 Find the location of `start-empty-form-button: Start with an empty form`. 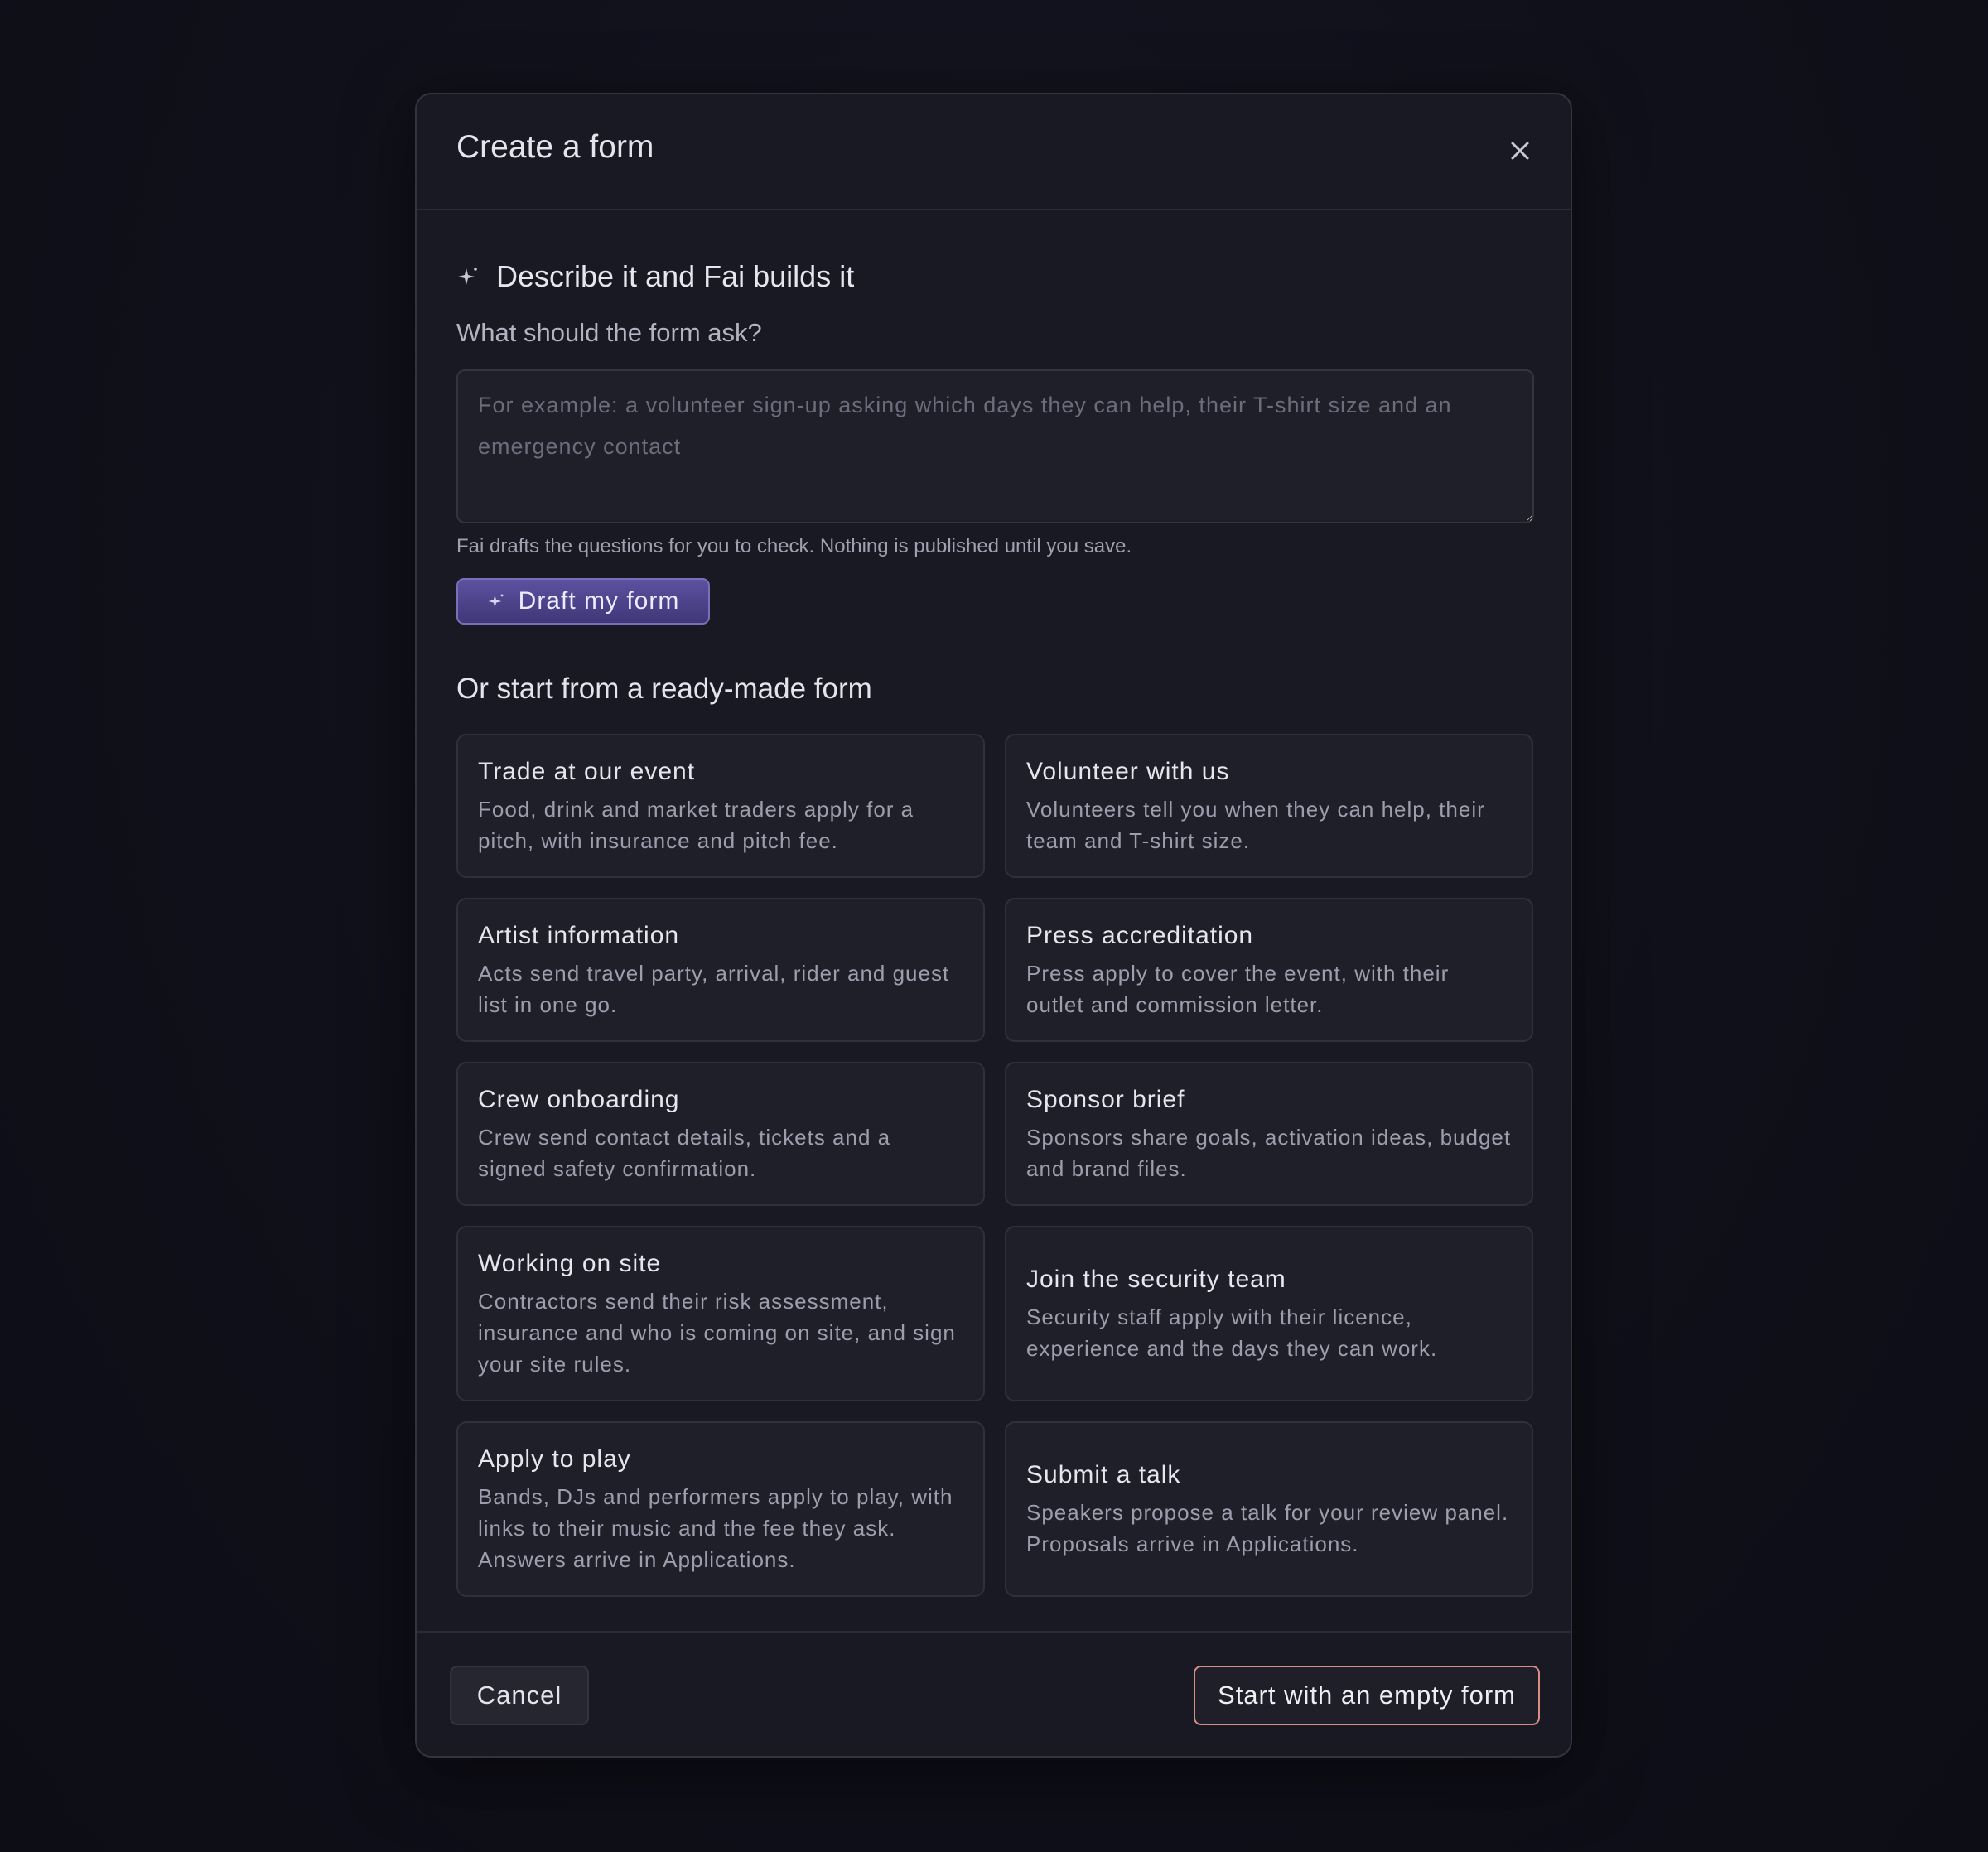

start-empty-form-button: Start with an empty form is located at coordinates (1367, 1696).